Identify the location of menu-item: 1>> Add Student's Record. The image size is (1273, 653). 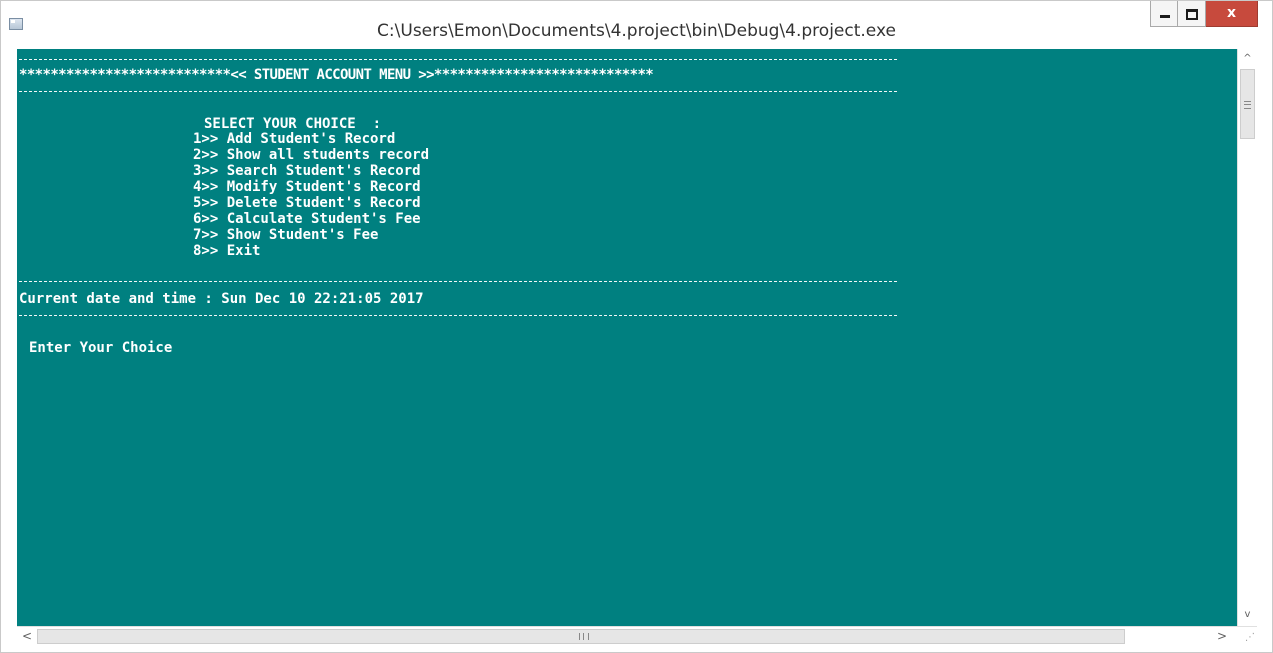
(294, 139).